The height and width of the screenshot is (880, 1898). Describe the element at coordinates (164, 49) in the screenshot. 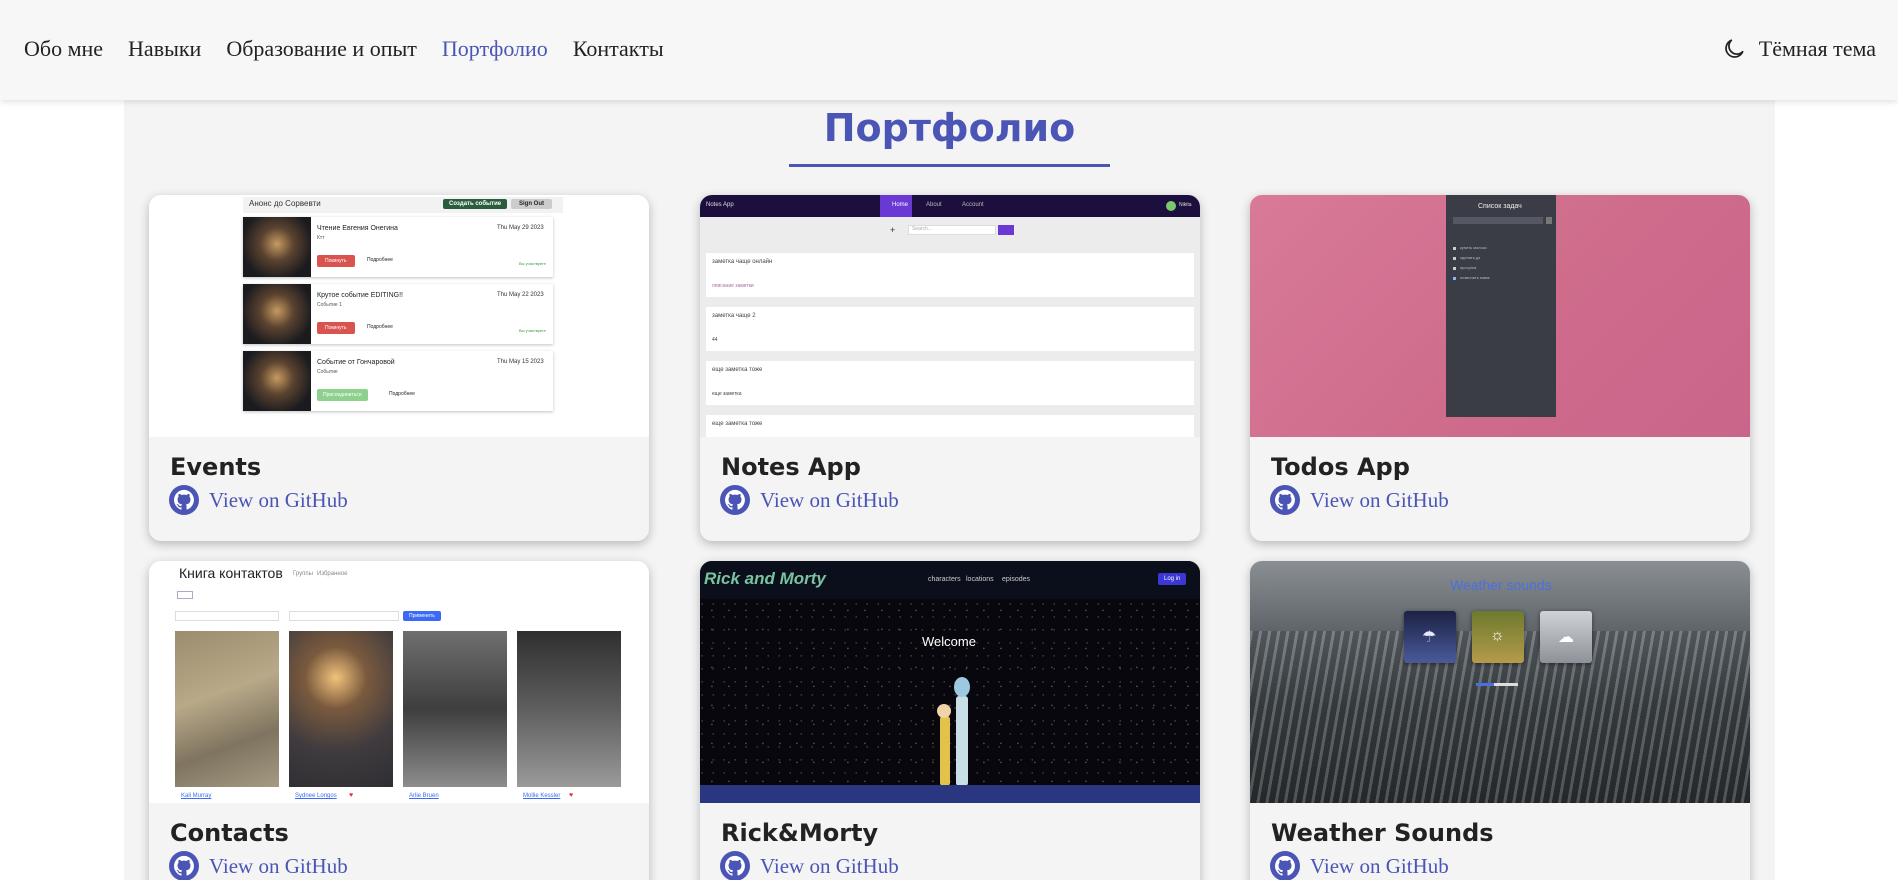

I see `nav-link-skills: Навыки` at that location.